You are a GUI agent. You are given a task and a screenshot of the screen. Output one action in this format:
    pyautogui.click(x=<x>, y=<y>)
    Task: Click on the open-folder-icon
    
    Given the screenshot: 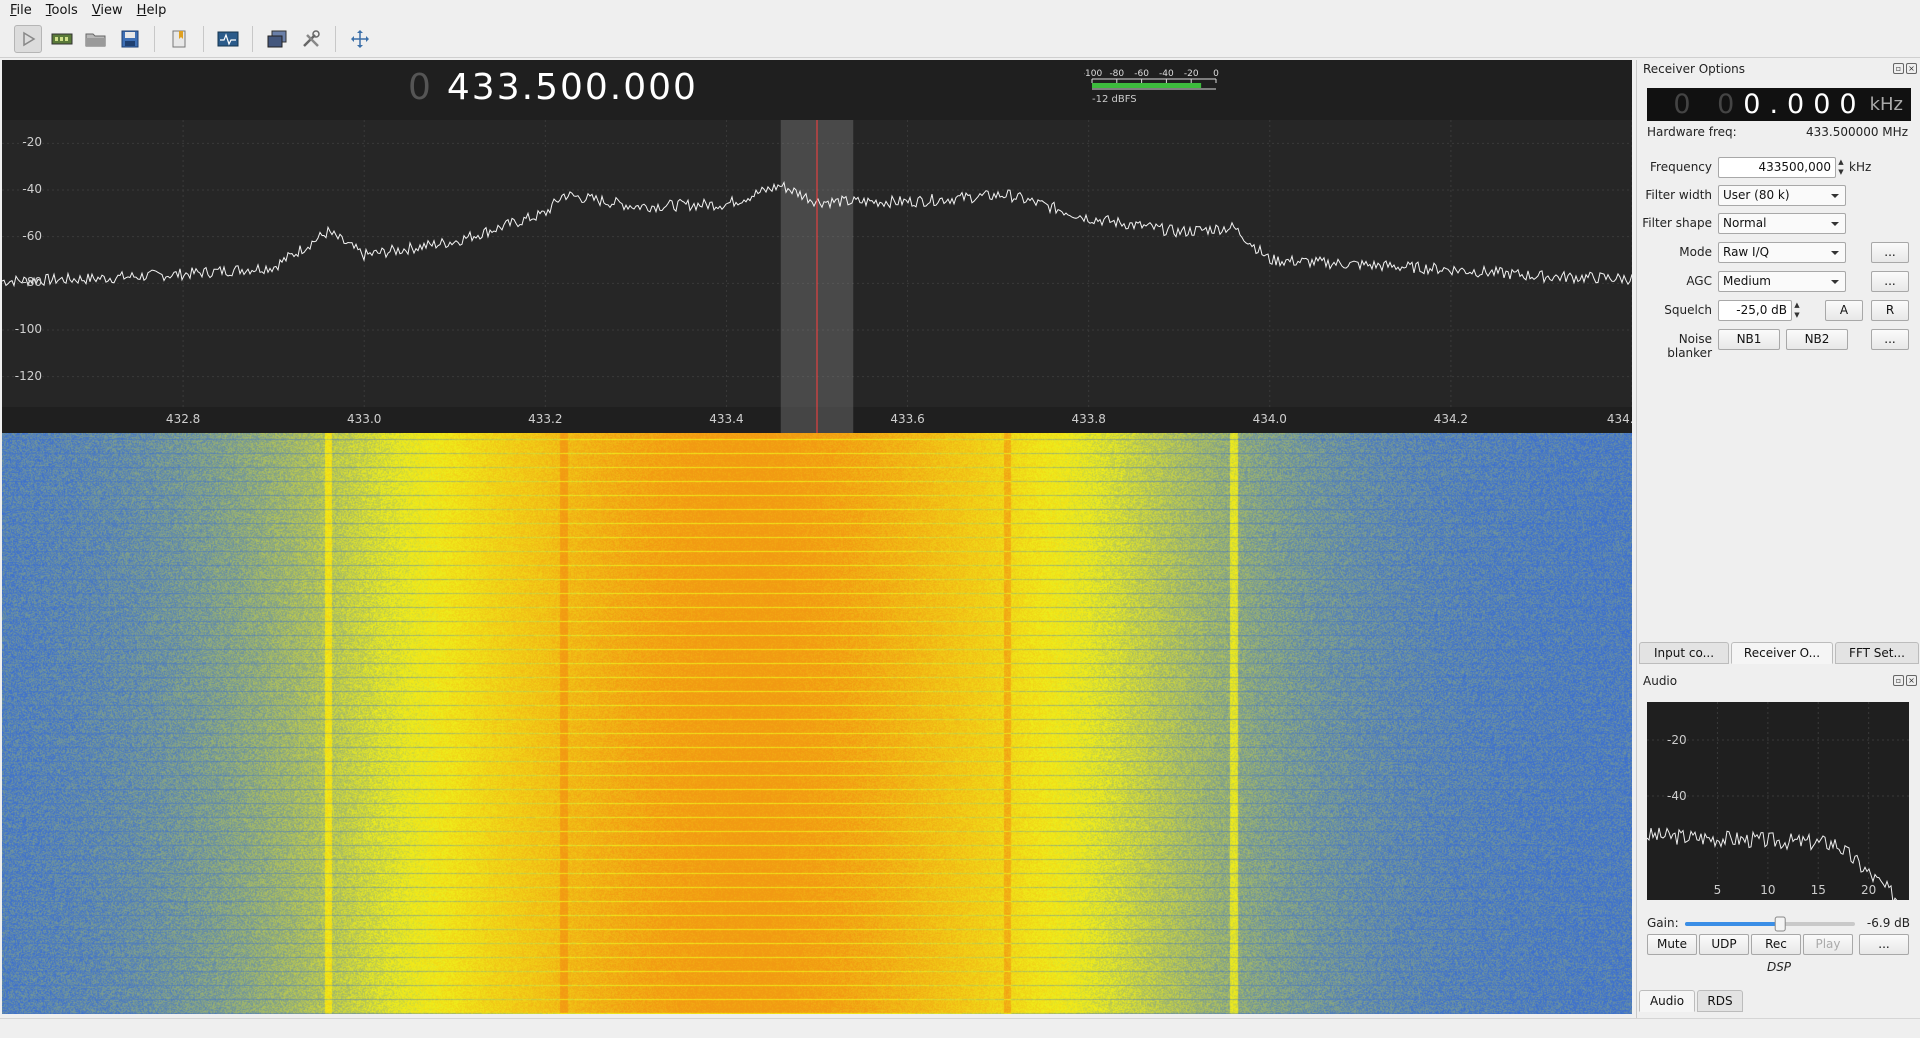 What is the action you would take?
    pyautogui.click(x=96, y=39)
    